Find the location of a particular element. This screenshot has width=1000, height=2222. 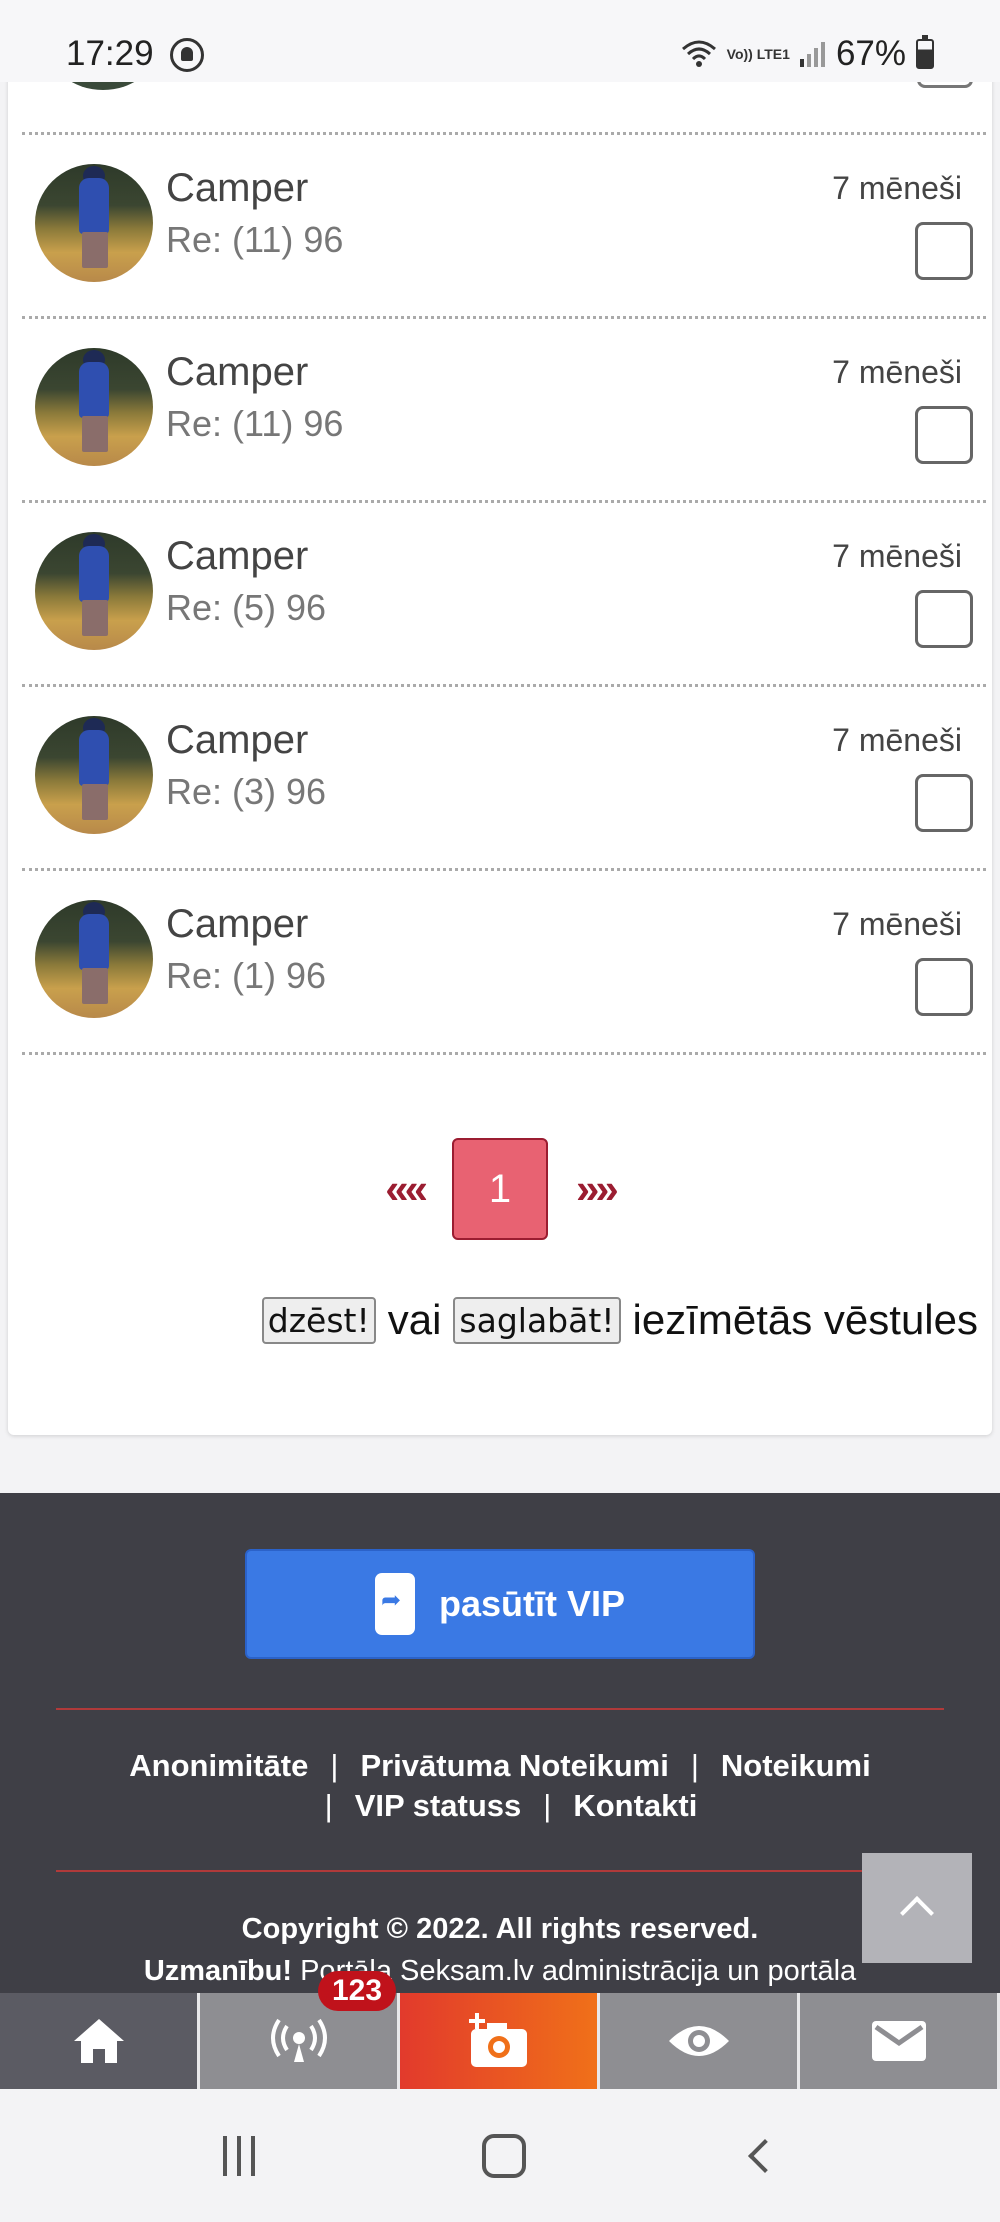

pagination-page-current: 1 is located at coordinates (500, 1189).